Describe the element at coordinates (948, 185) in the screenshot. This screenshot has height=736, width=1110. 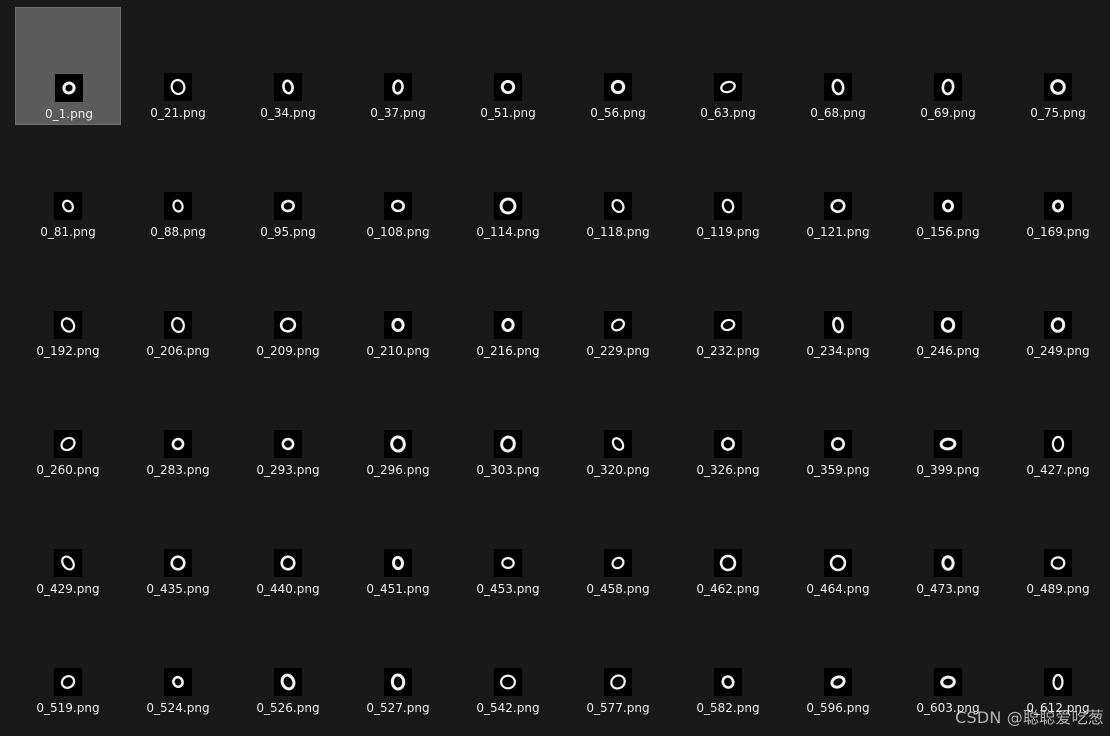
I see `file-item: 0_156.png` at that location.